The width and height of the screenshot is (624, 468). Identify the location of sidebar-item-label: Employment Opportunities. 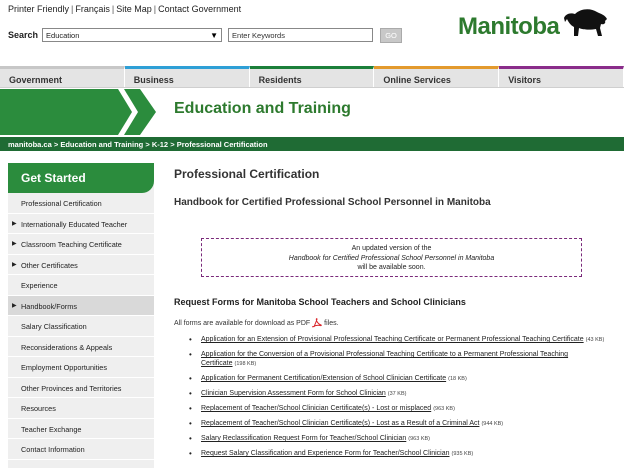
(64, 367).